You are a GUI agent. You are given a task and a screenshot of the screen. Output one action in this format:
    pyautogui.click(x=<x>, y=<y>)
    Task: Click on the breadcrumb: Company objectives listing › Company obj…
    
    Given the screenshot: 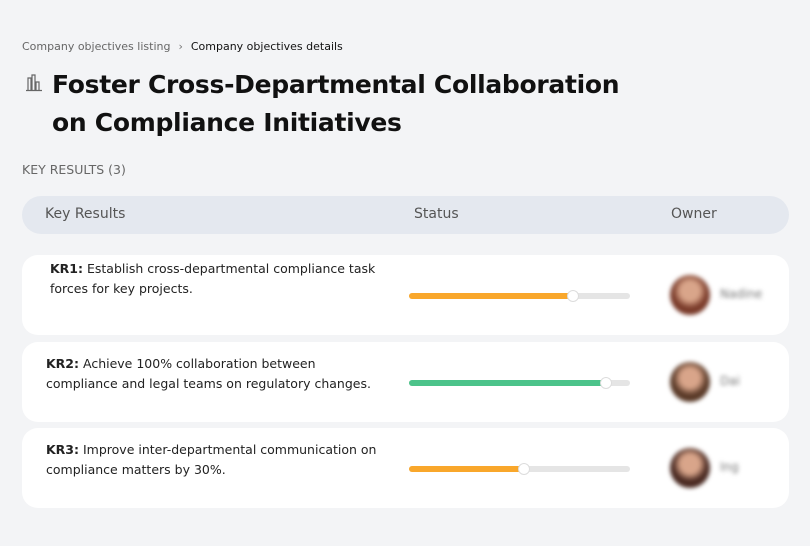 What is the action you would take?
    pyautogui.click(x=182, y=46)
    